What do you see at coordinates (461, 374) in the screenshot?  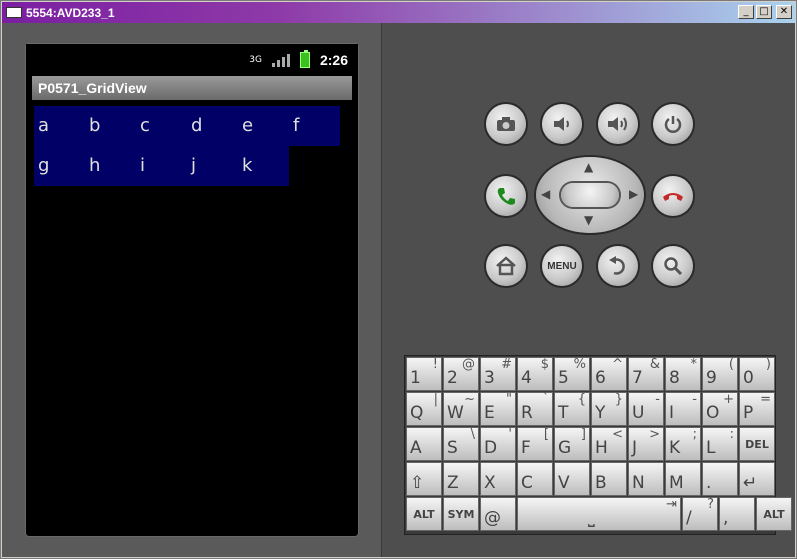 I see `key-2: 2 @` at bounding box center [461, 374].